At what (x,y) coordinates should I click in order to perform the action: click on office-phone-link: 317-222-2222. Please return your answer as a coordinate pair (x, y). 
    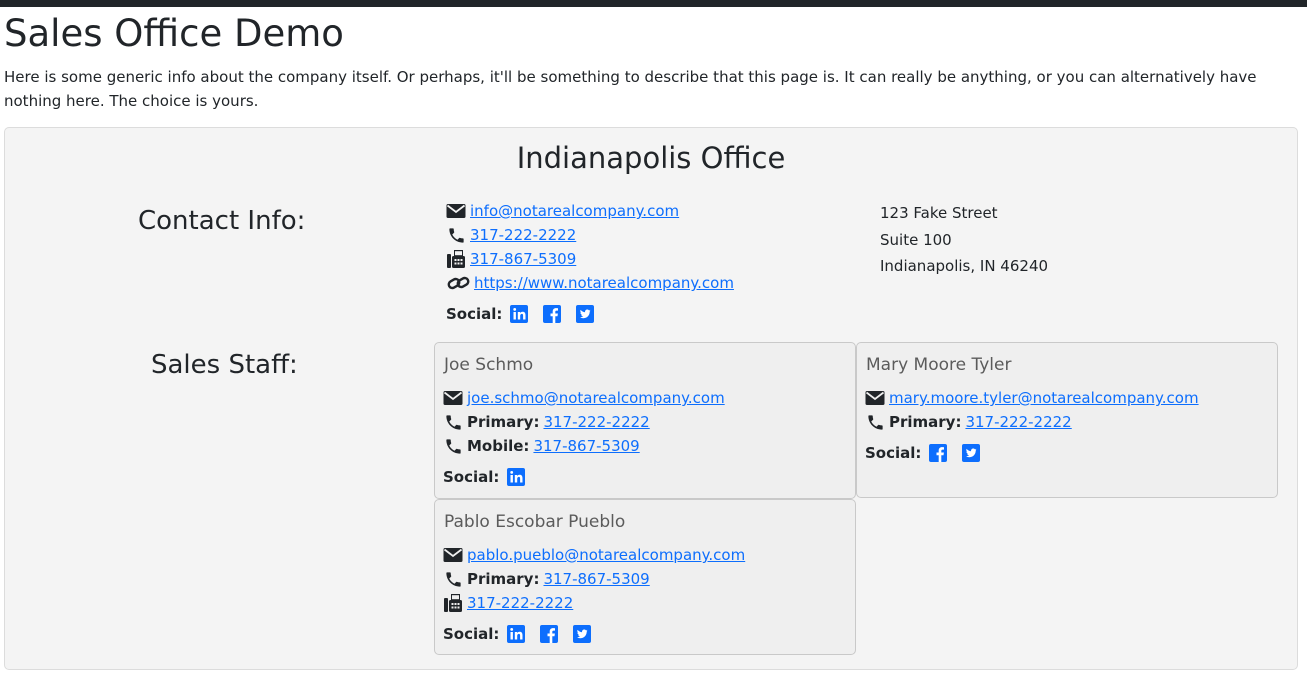
    Looking at the image, I should click on (523, 235).